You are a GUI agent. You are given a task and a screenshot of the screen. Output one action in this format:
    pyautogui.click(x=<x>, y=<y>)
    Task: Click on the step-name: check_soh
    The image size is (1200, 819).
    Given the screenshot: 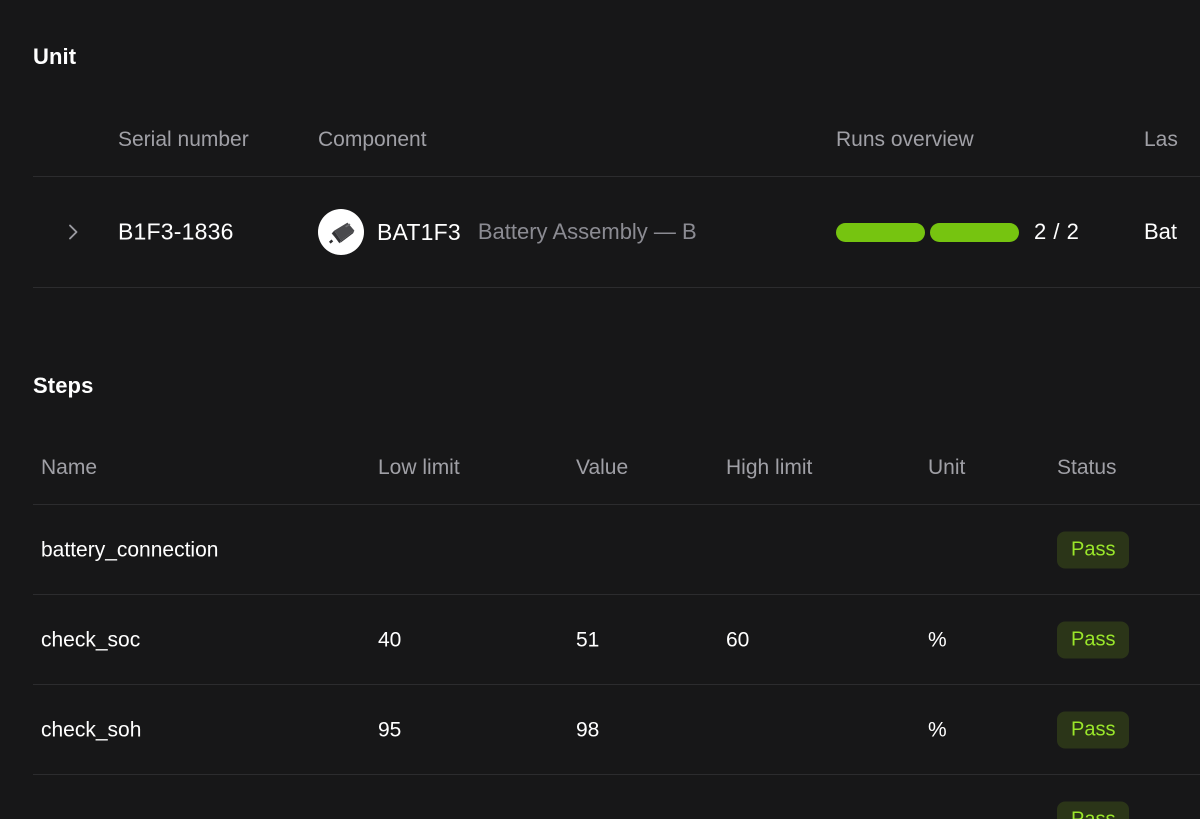 What is the action you would take?
    pyautogui.click(x=91, y=729)
    